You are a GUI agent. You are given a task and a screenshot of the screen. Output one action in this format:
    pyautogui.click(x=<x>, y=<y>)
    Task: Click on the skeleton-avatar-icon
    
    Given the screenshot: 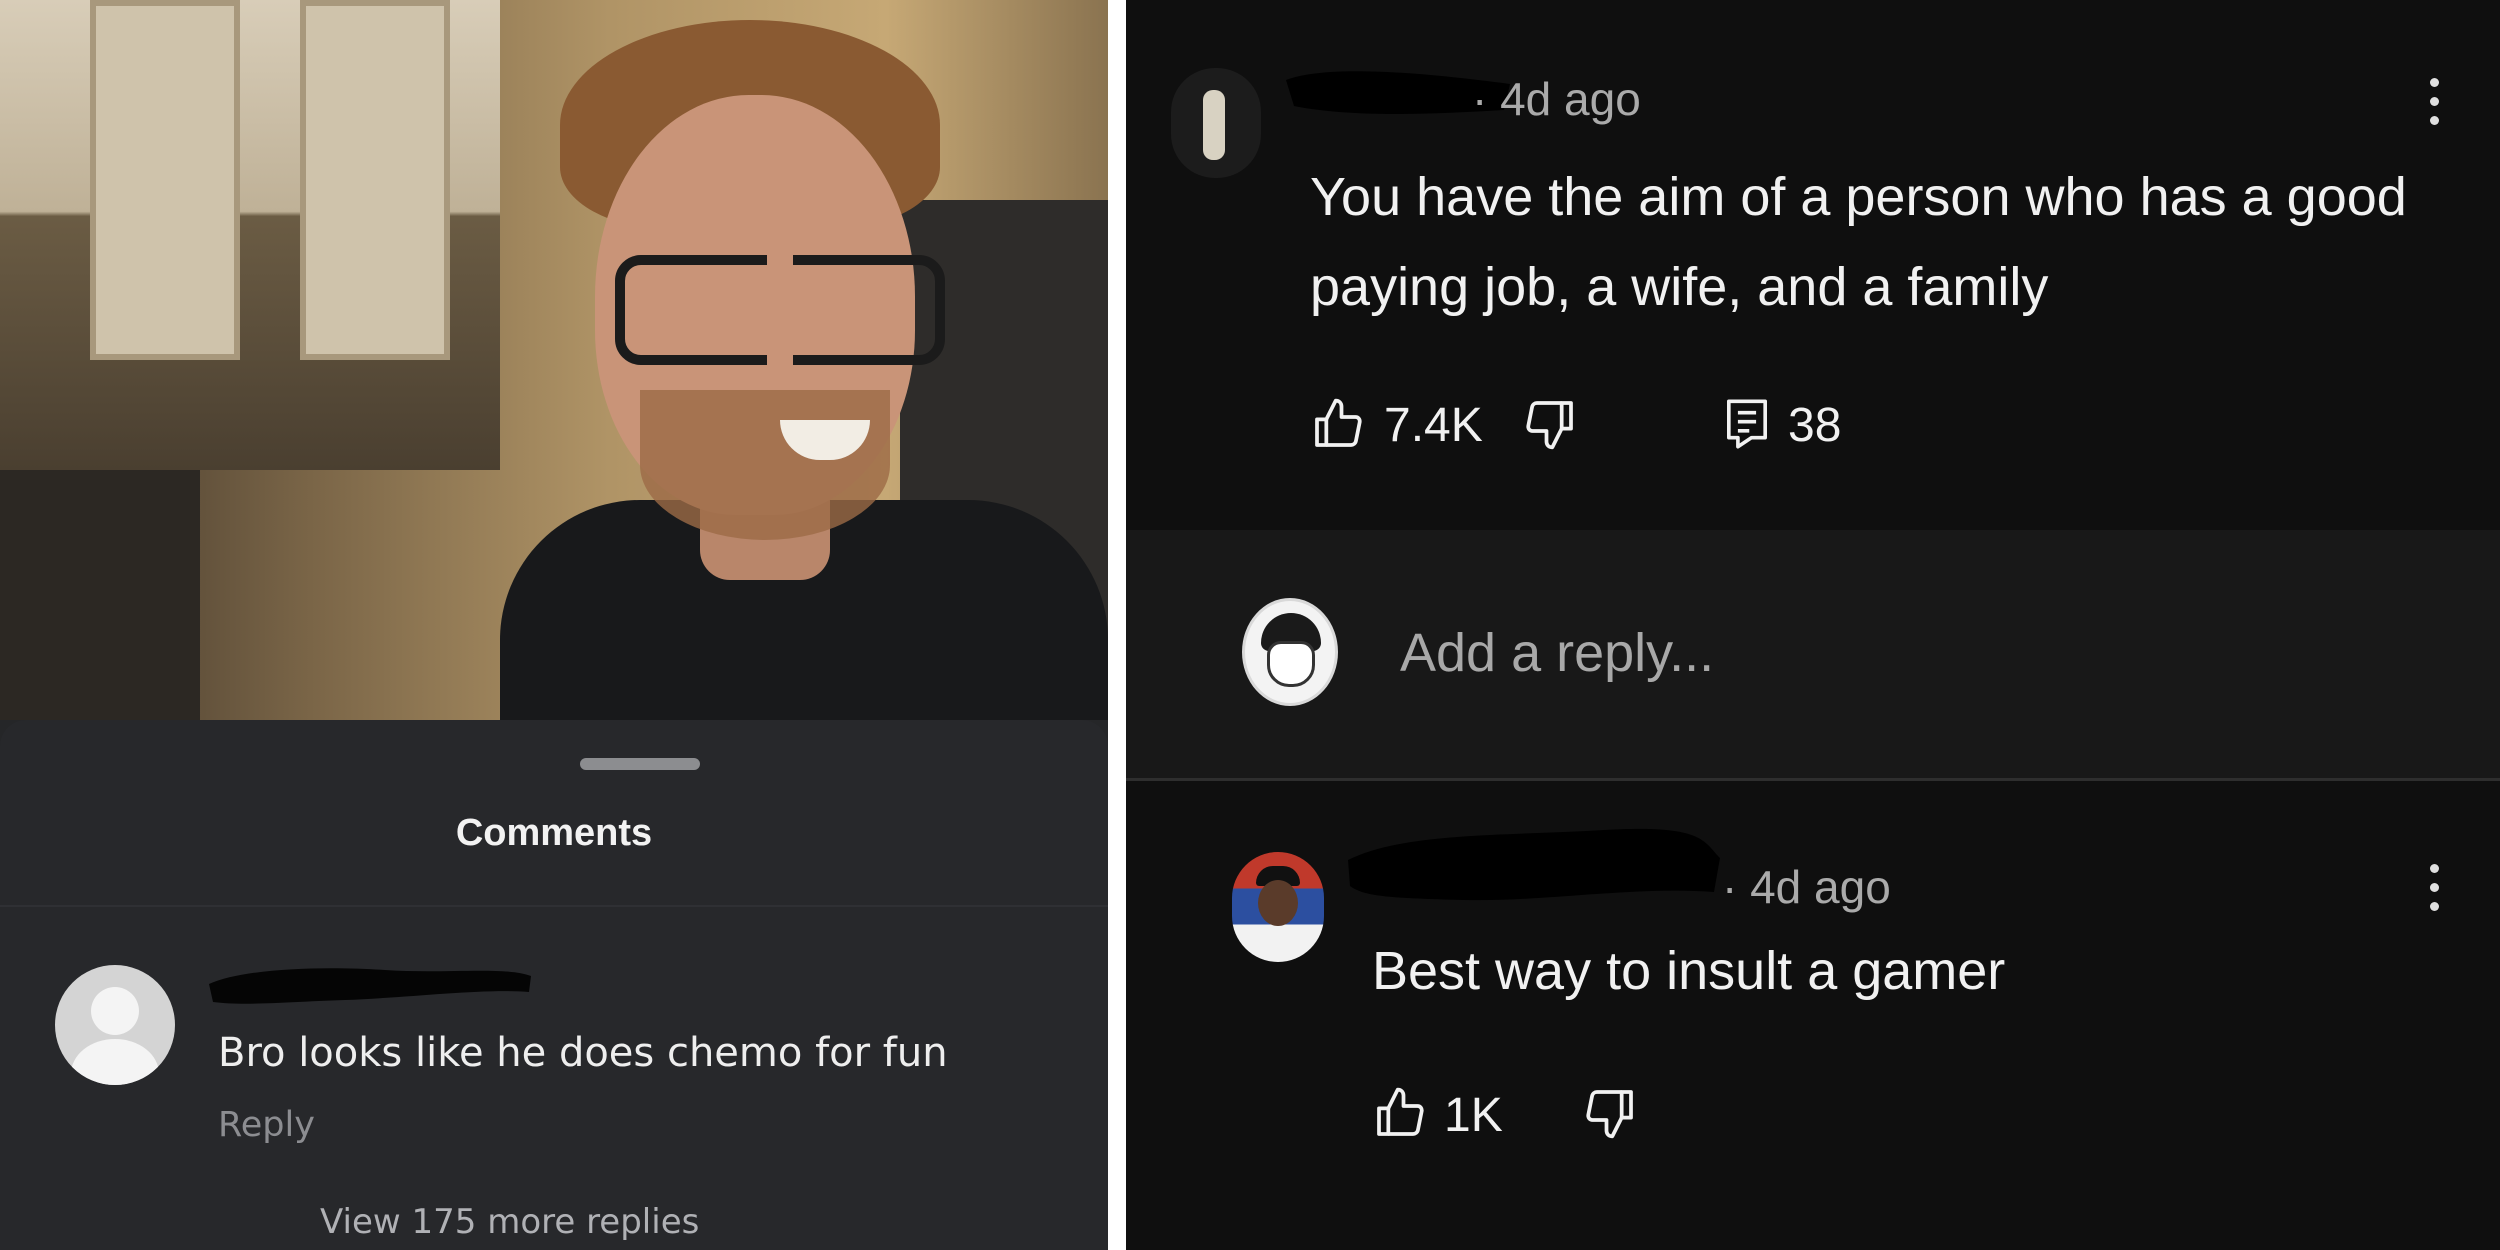 What is the action you would take?
    pyautogui.click(x=1216, y=123)
    